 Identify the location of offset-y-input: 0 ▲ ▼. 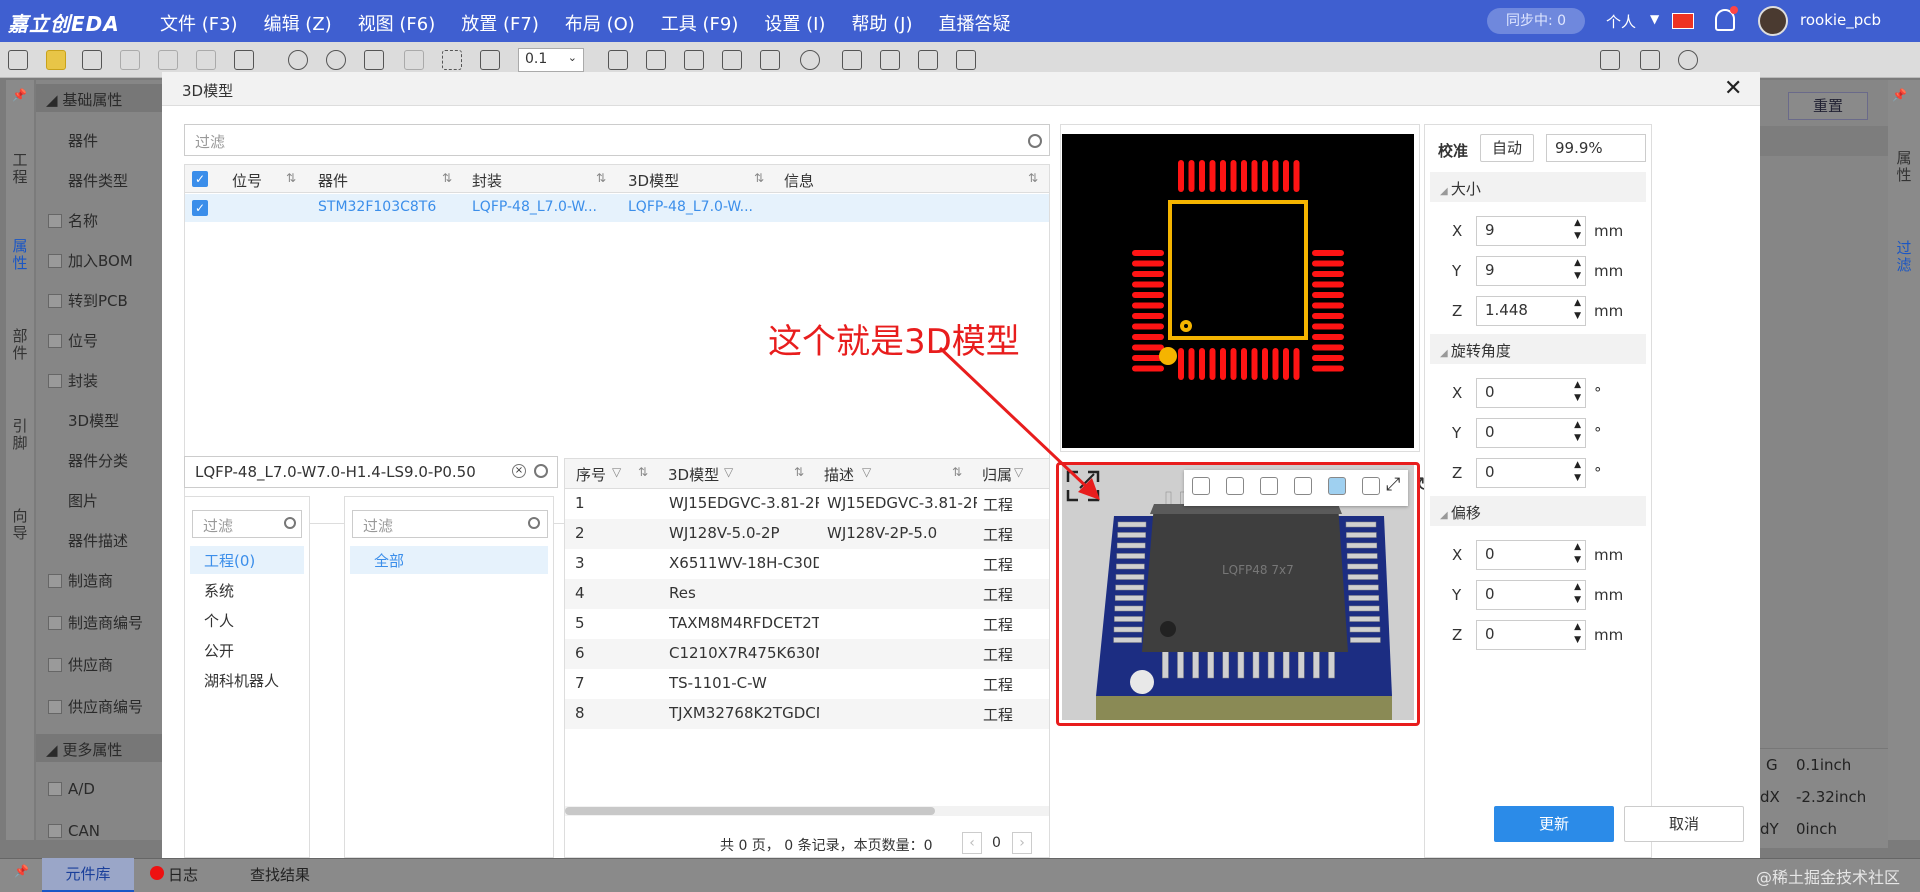
(1531, 595).